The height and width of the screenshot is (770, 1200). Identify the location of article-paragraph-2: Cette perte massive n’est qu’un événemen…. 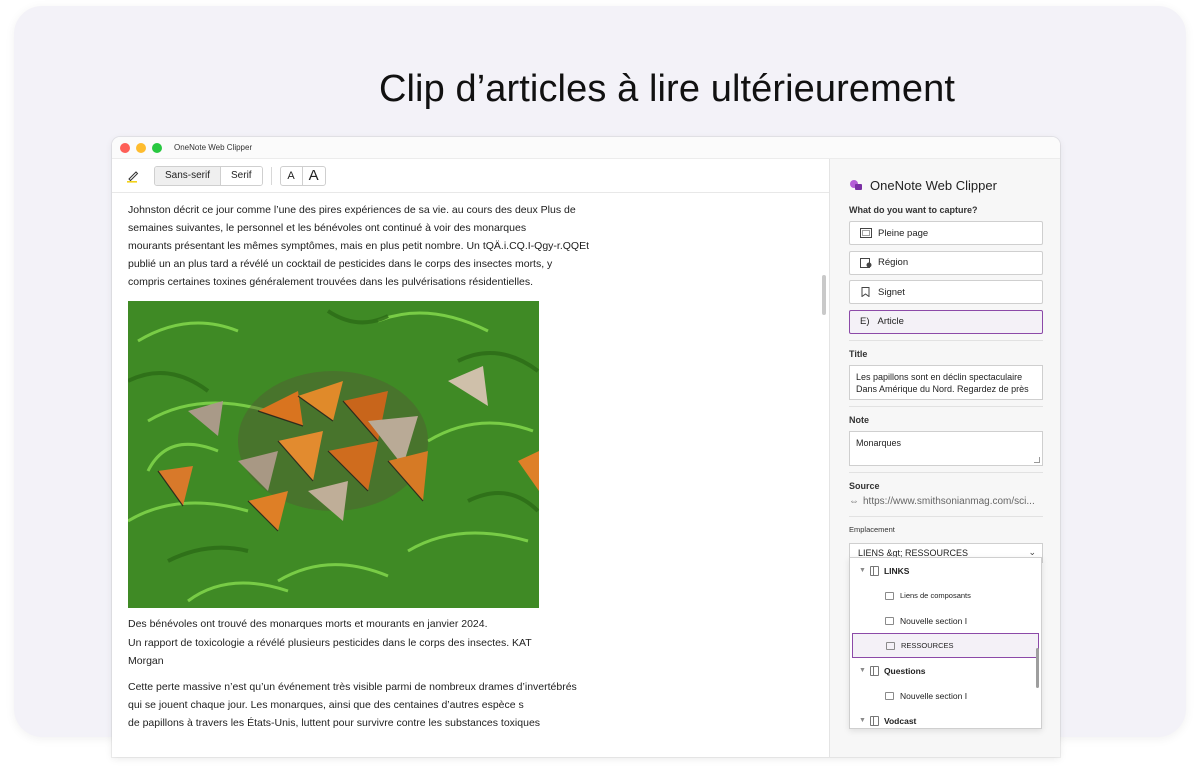
(362, 701).